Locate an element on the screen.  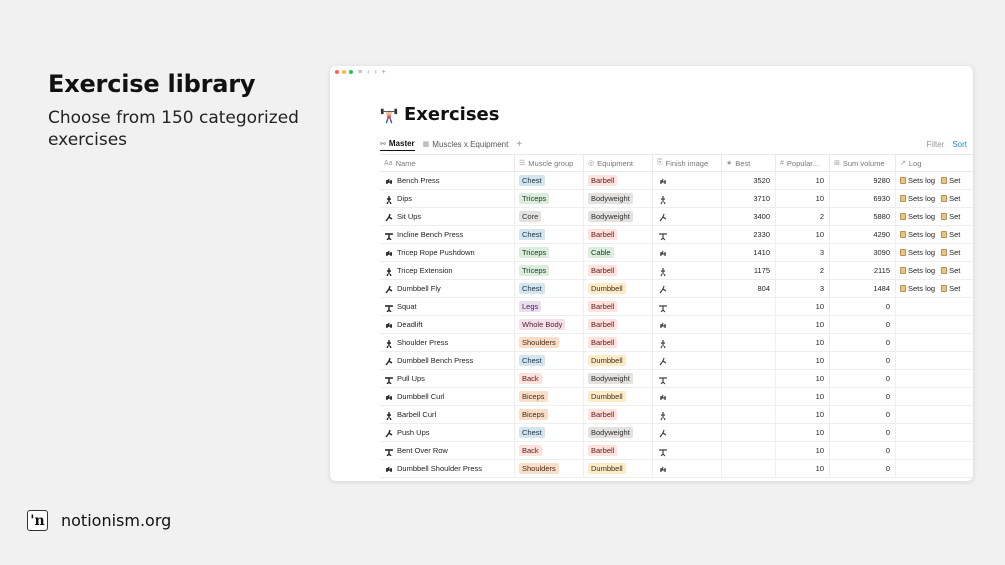
table-row: Deadlift Whole Body Barbell 10 0 is located at coordinates (676, 325).